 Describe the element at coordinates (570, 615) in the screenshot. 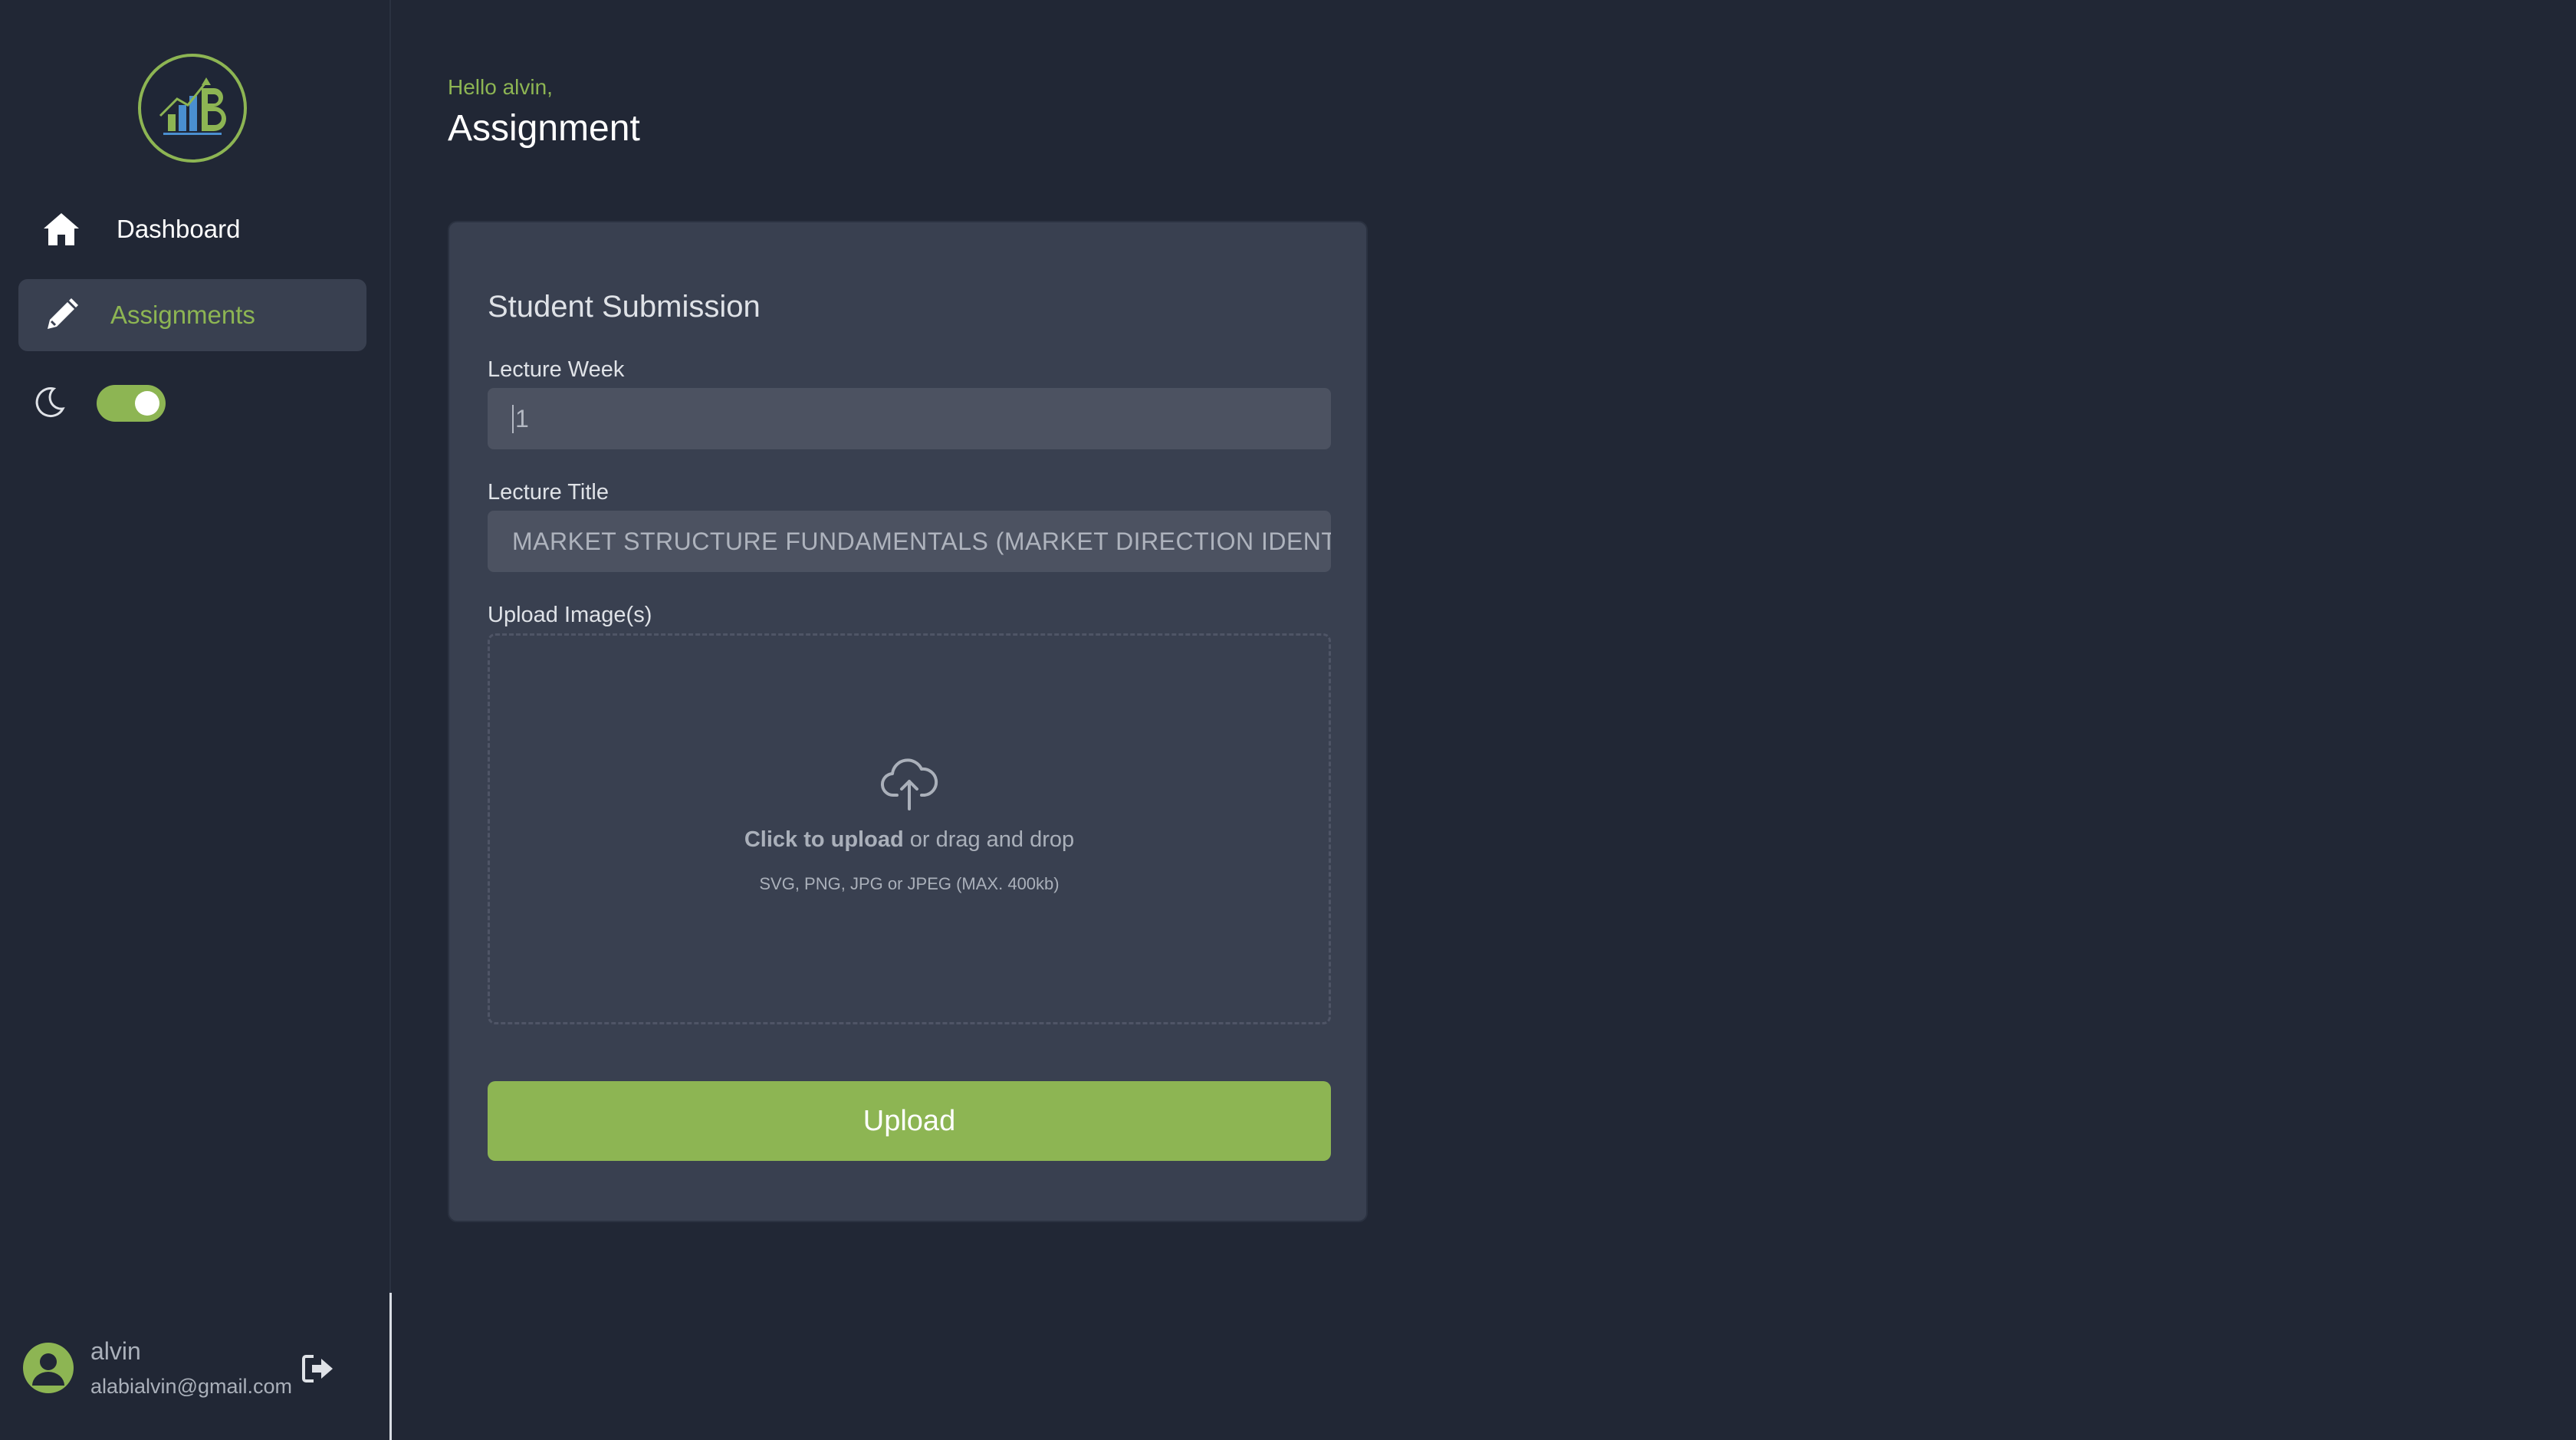

I see `upload-images-label: Upload Image(s)` at that location.